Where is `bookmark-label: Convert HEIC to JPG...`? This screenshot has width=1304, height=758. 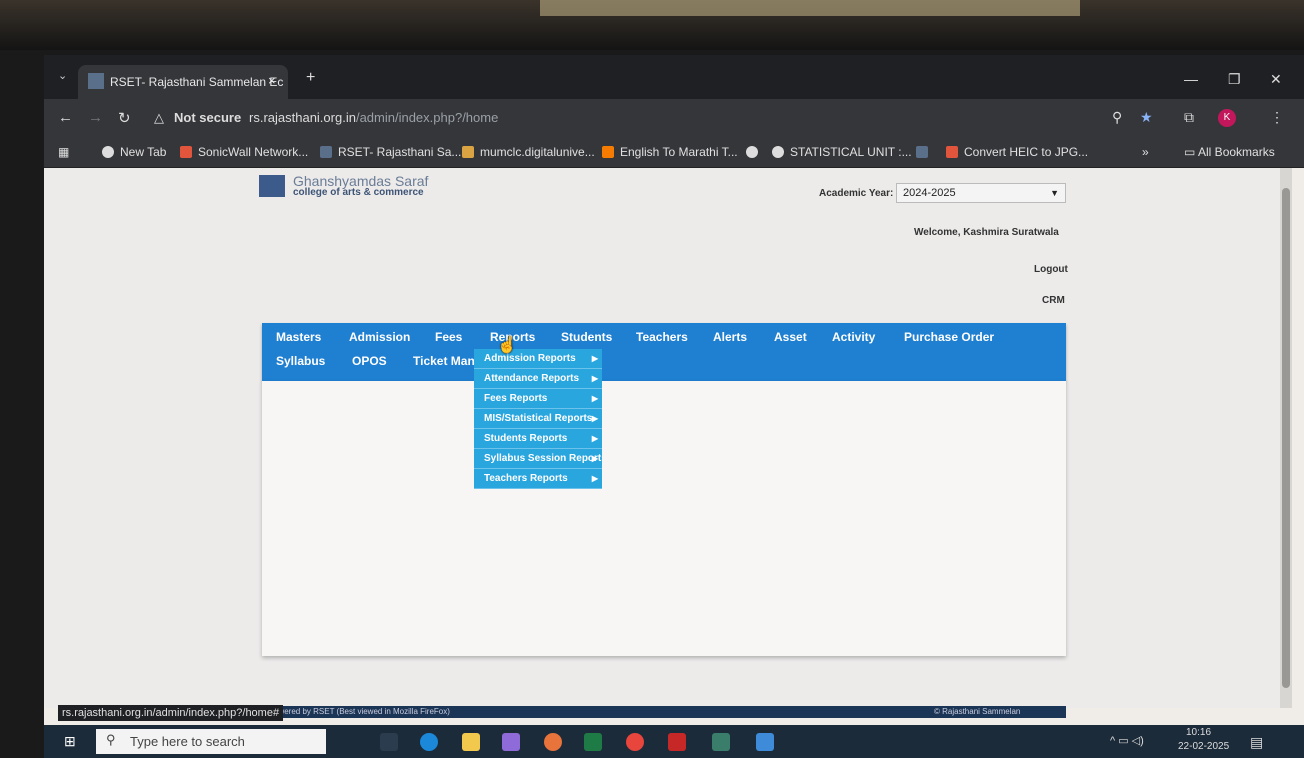
bookmark-label: Convert HEIC to JPG... is located at coordinates (1026, 152).